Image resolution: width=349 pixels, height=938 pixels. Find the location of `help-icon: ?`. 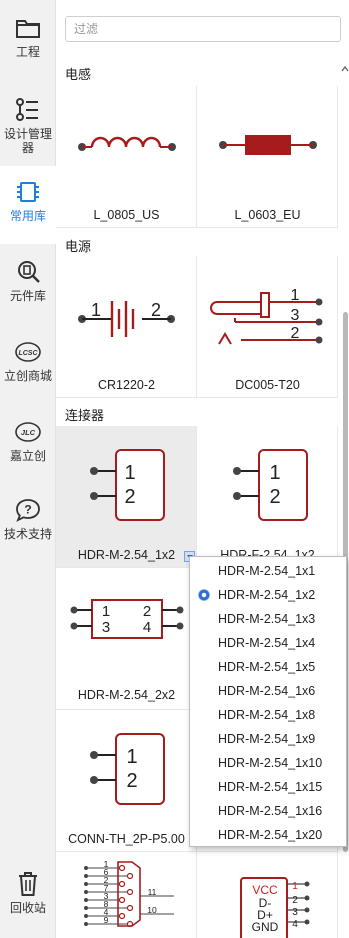

help-icon: ? is located at coordinates (28, 510).